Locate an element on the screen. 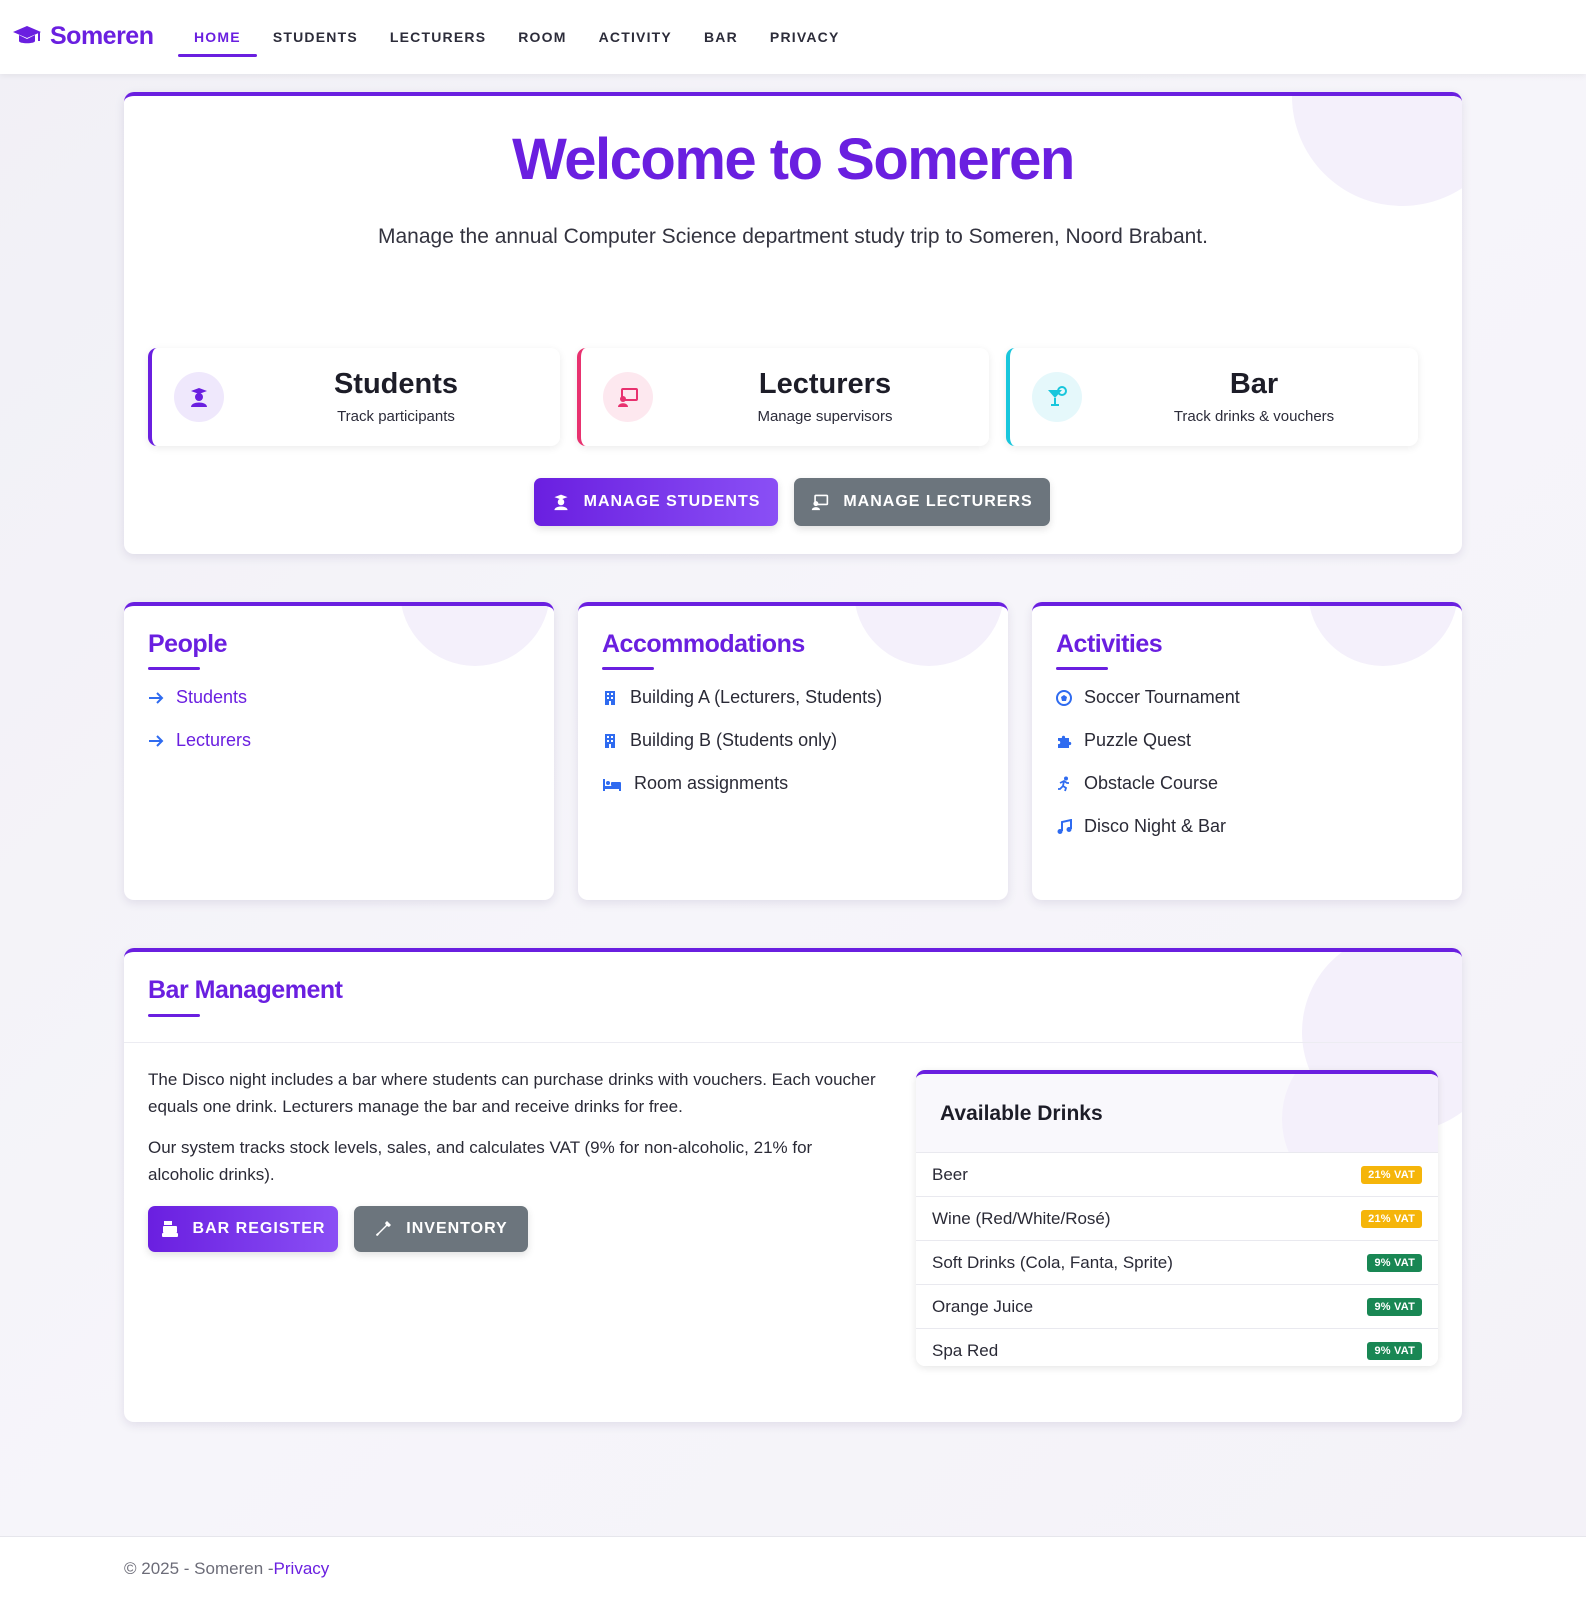 This screenshot has height=1600, width=1586. button-label: BAR REGISTER is located at coordinates (259, 1228).